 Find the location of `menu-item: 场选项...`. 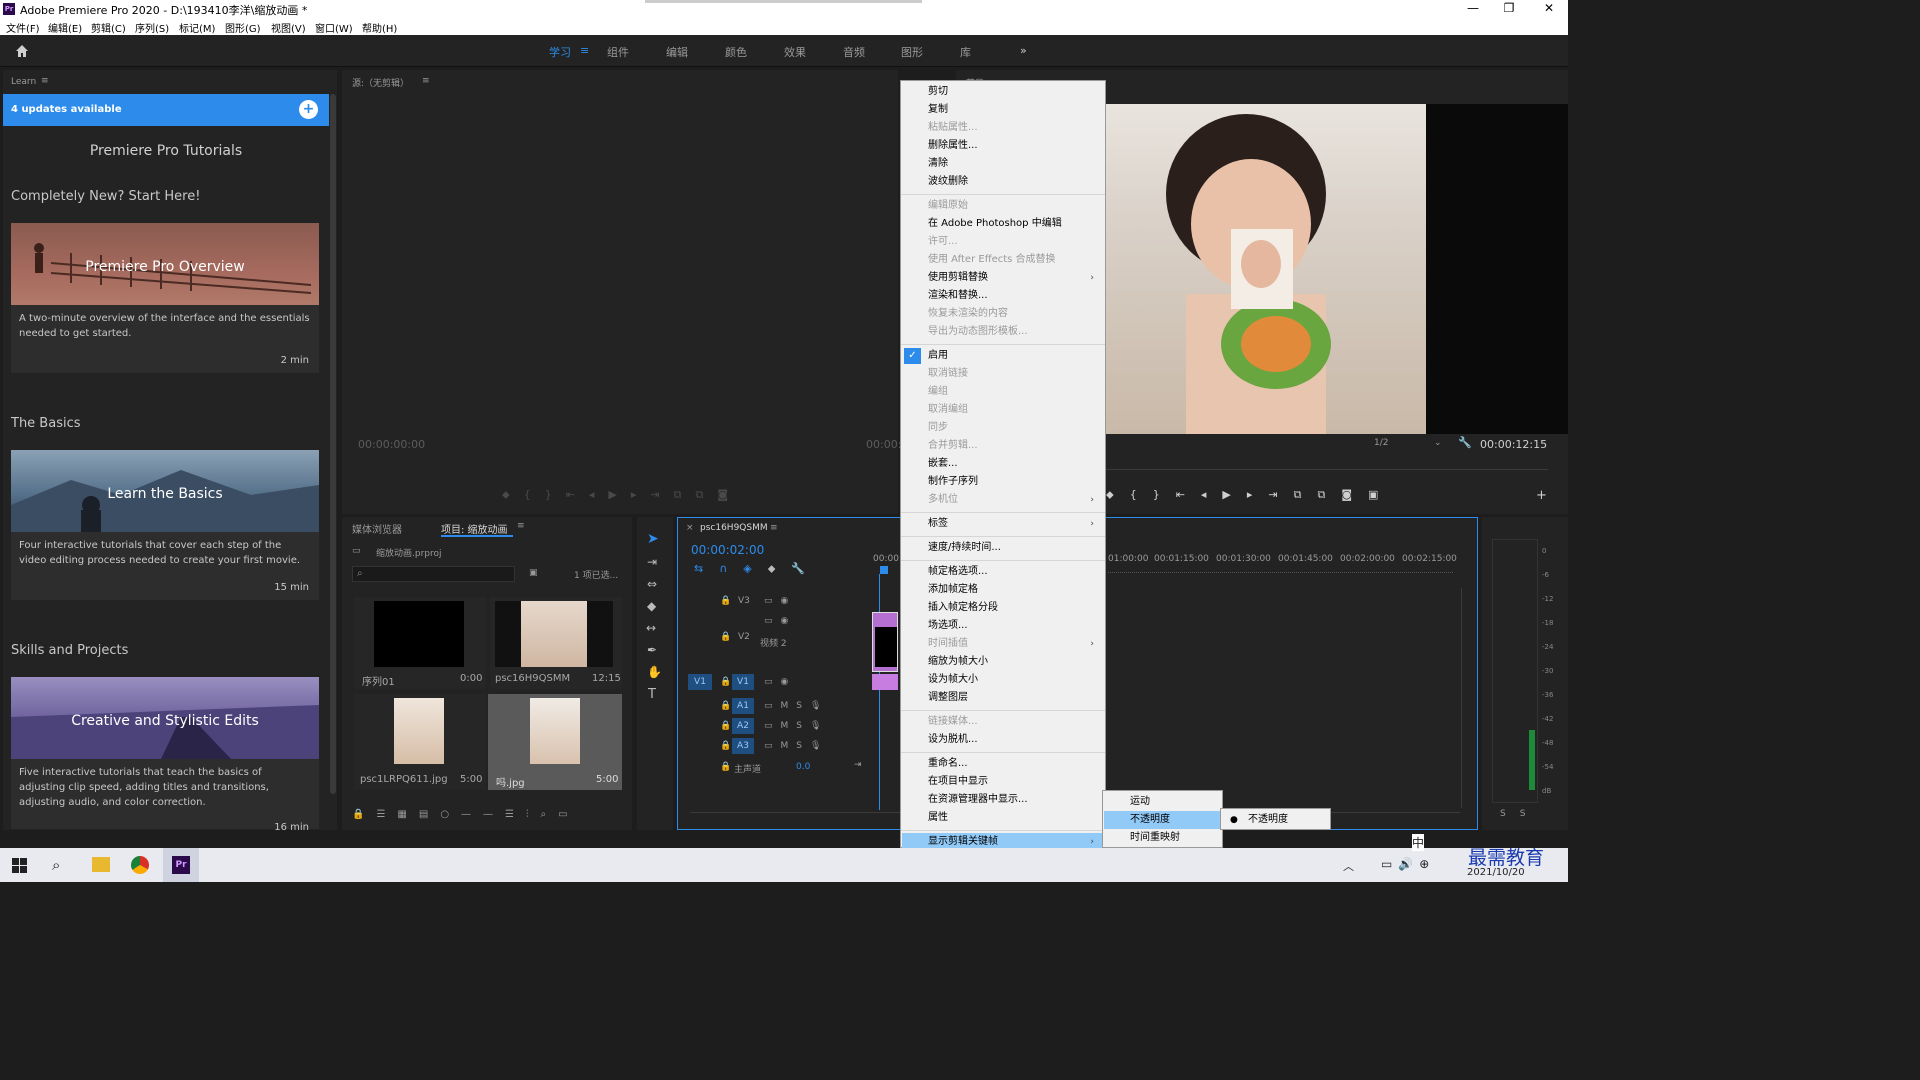

menu-item: 场选项... is located at coordinates (1003, 626).